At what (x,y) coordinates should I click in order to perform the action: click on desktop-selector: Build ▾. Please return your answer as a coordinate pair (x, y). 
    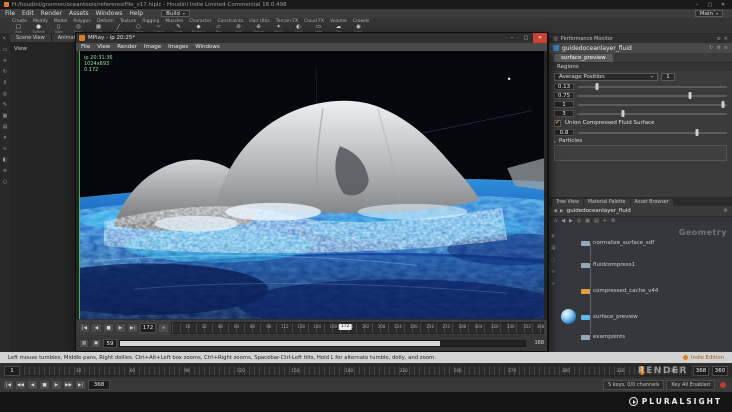
    Looking at the image, I should click on (175, 13).